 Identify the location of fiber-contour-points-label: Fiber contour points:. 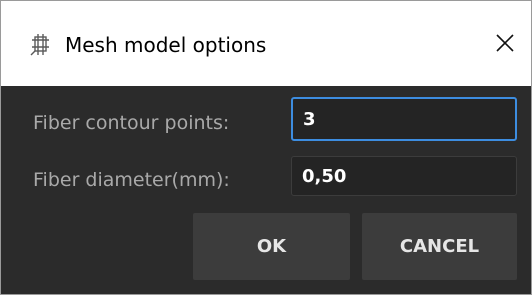
(131, 123).